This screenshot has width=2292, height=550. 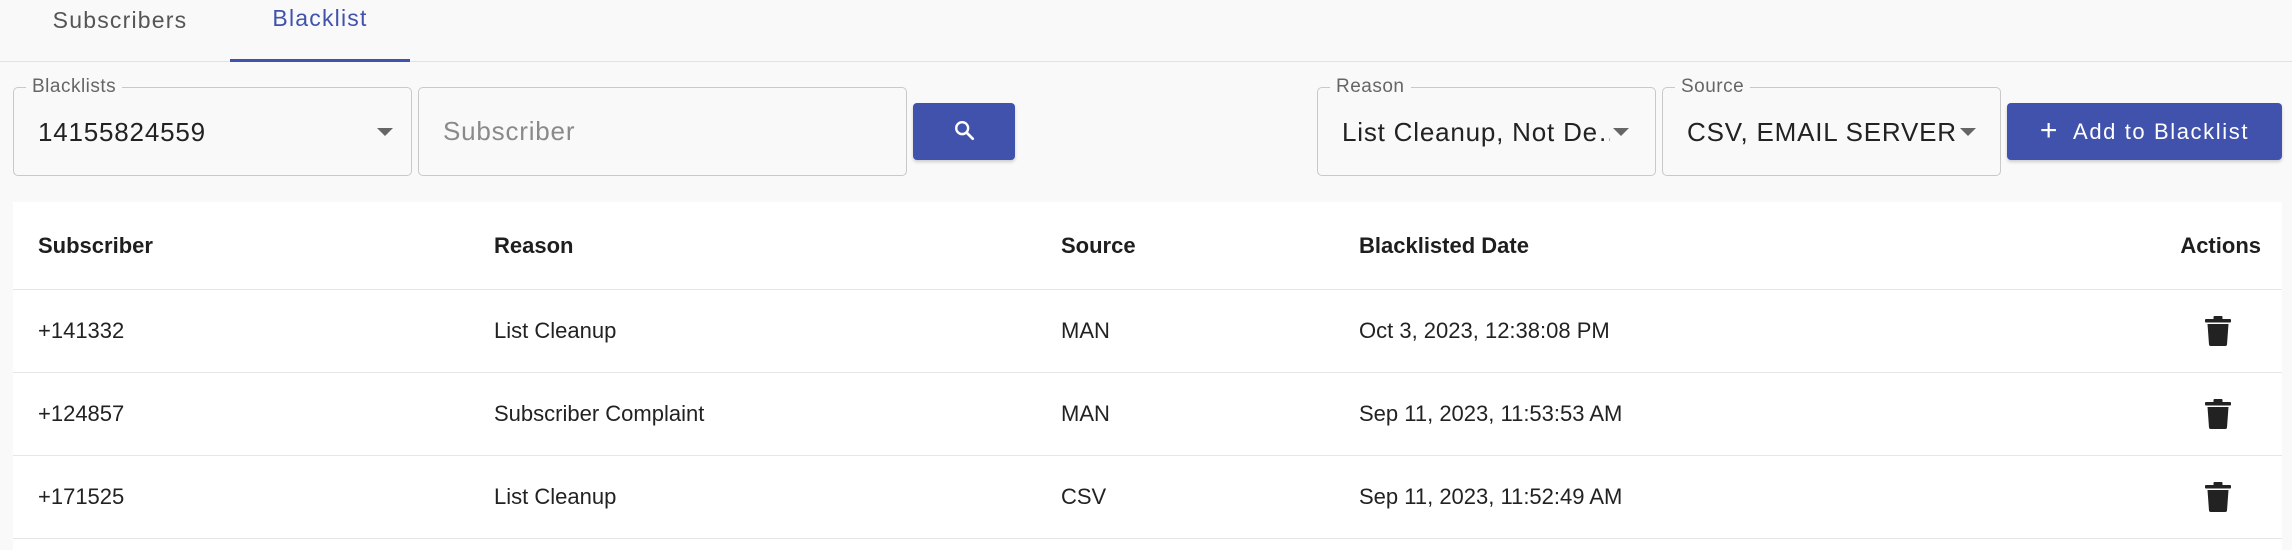 What do you see at coordinates (2161, 131) in the screenshot?
I see `add-to-blacklist-label: Add to Blacklist` at bounding box center [2161, 131].